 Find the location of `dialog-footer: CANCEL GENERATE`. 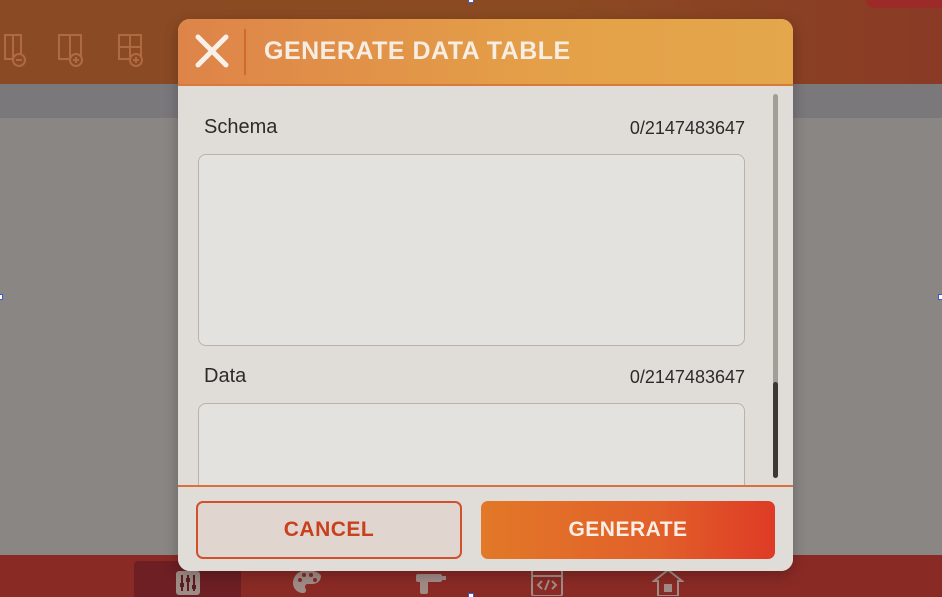

dialog-footer: CANCEL GENERATE is located at coordinates (485, 528).